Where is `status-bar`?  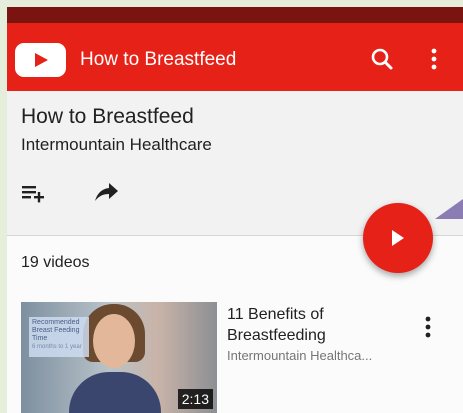 status-bar is located at coordinates (235, 15).